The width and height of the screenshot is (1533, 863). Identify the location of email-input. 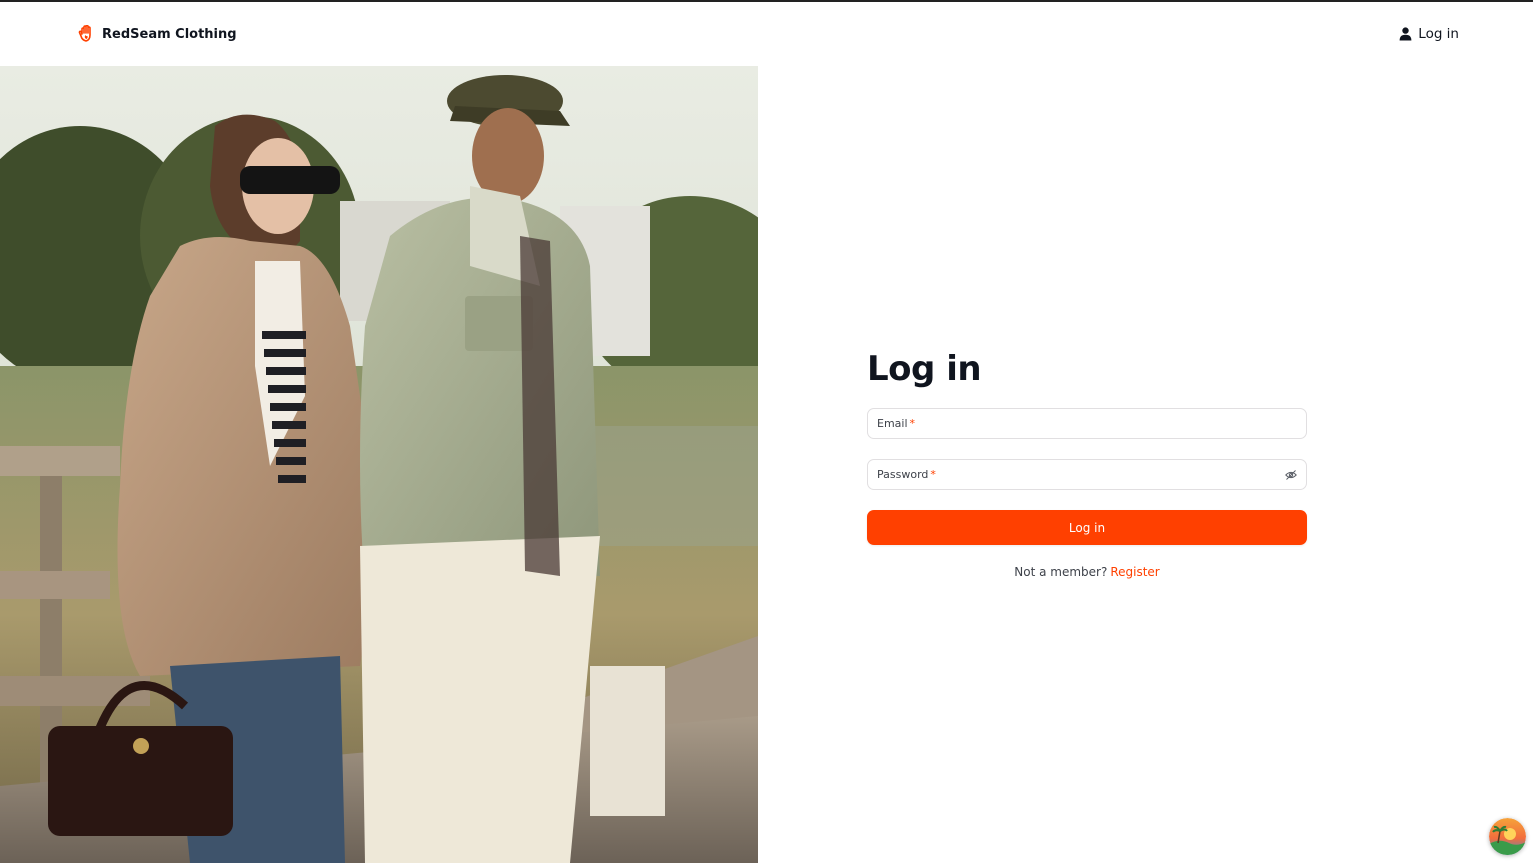
(1087, 423).